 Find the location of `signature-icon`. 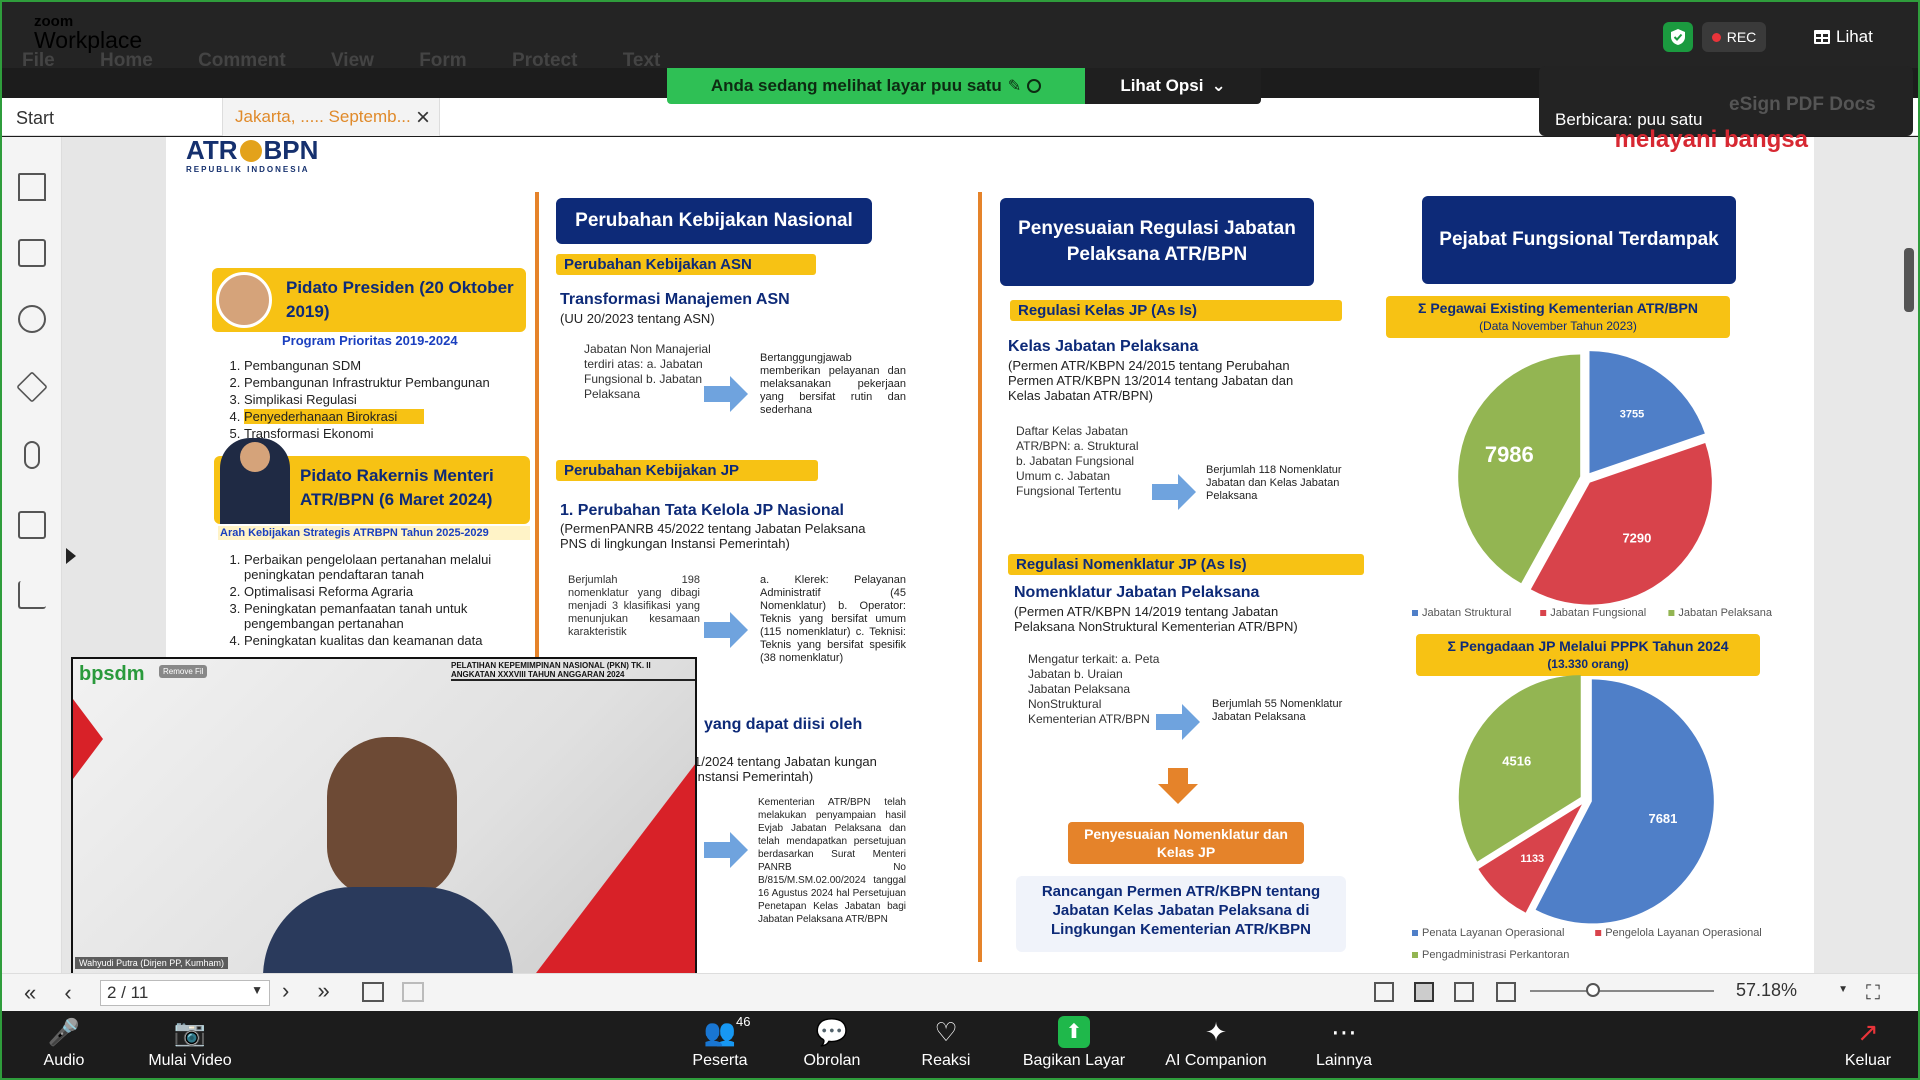

signature-icon is located at coordinates (32, 595).